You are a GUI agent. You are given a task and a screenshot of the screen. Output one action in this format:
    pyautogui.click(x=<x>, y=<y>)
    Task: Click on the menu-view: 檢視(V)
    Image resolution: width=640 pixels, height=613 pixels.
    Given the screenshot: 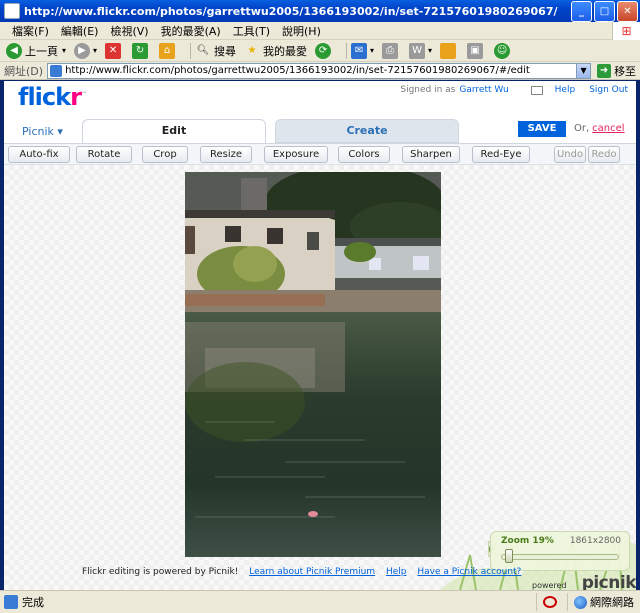 What is the action you would take?
    pyautogui.click(x=129, y=31)
    